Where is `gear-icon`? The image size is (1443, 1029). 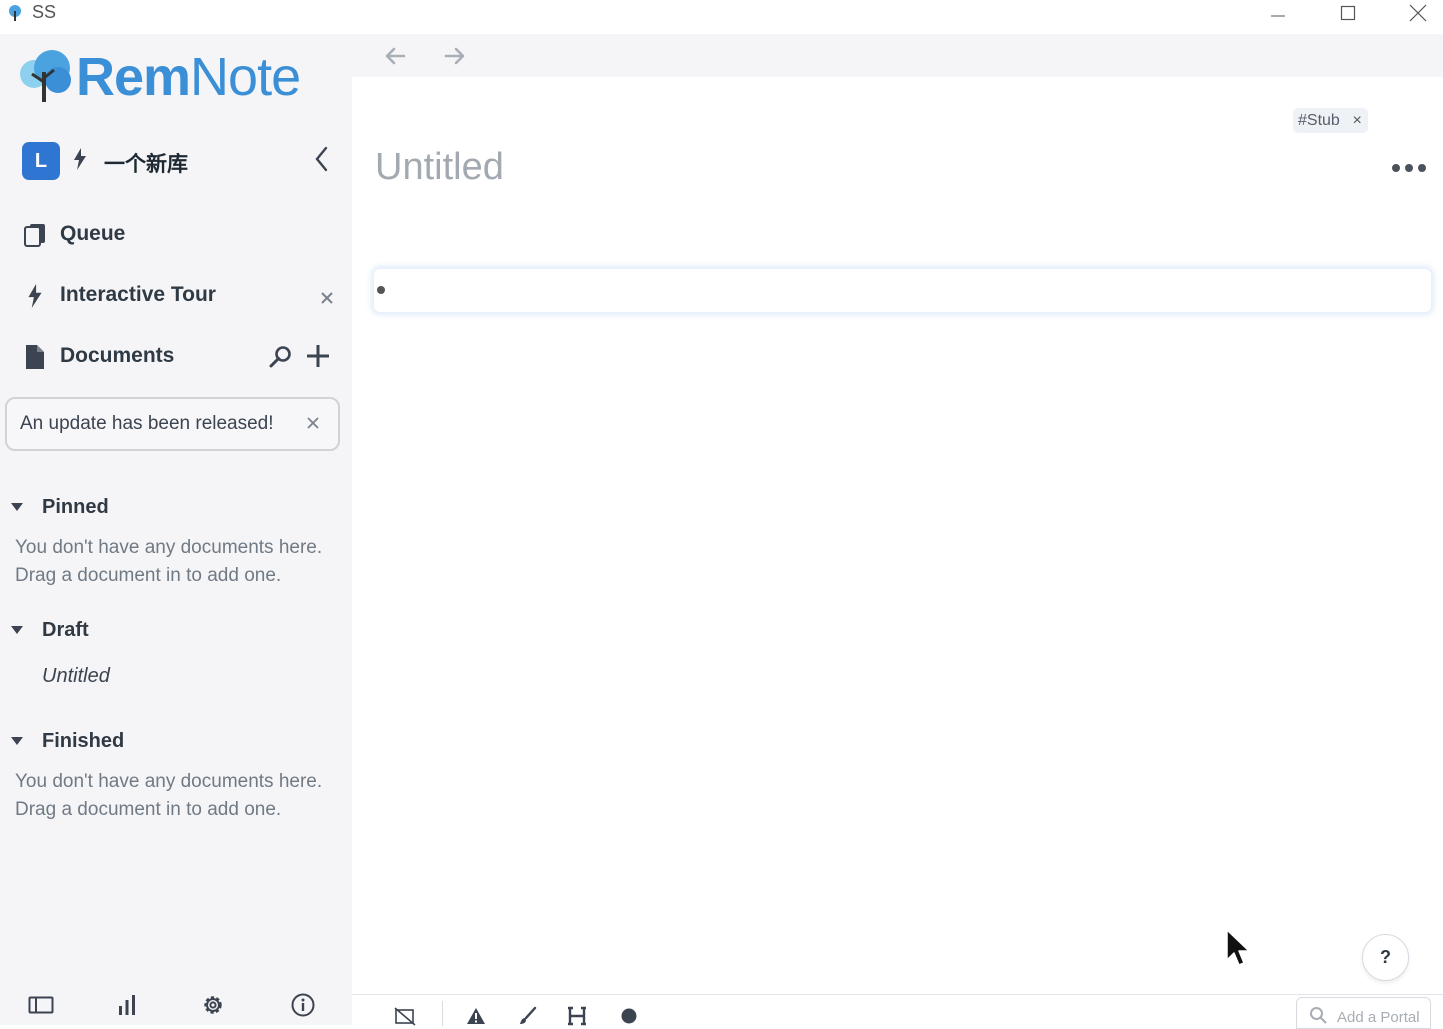
gear-icon is located at coordinates (213, 1005).